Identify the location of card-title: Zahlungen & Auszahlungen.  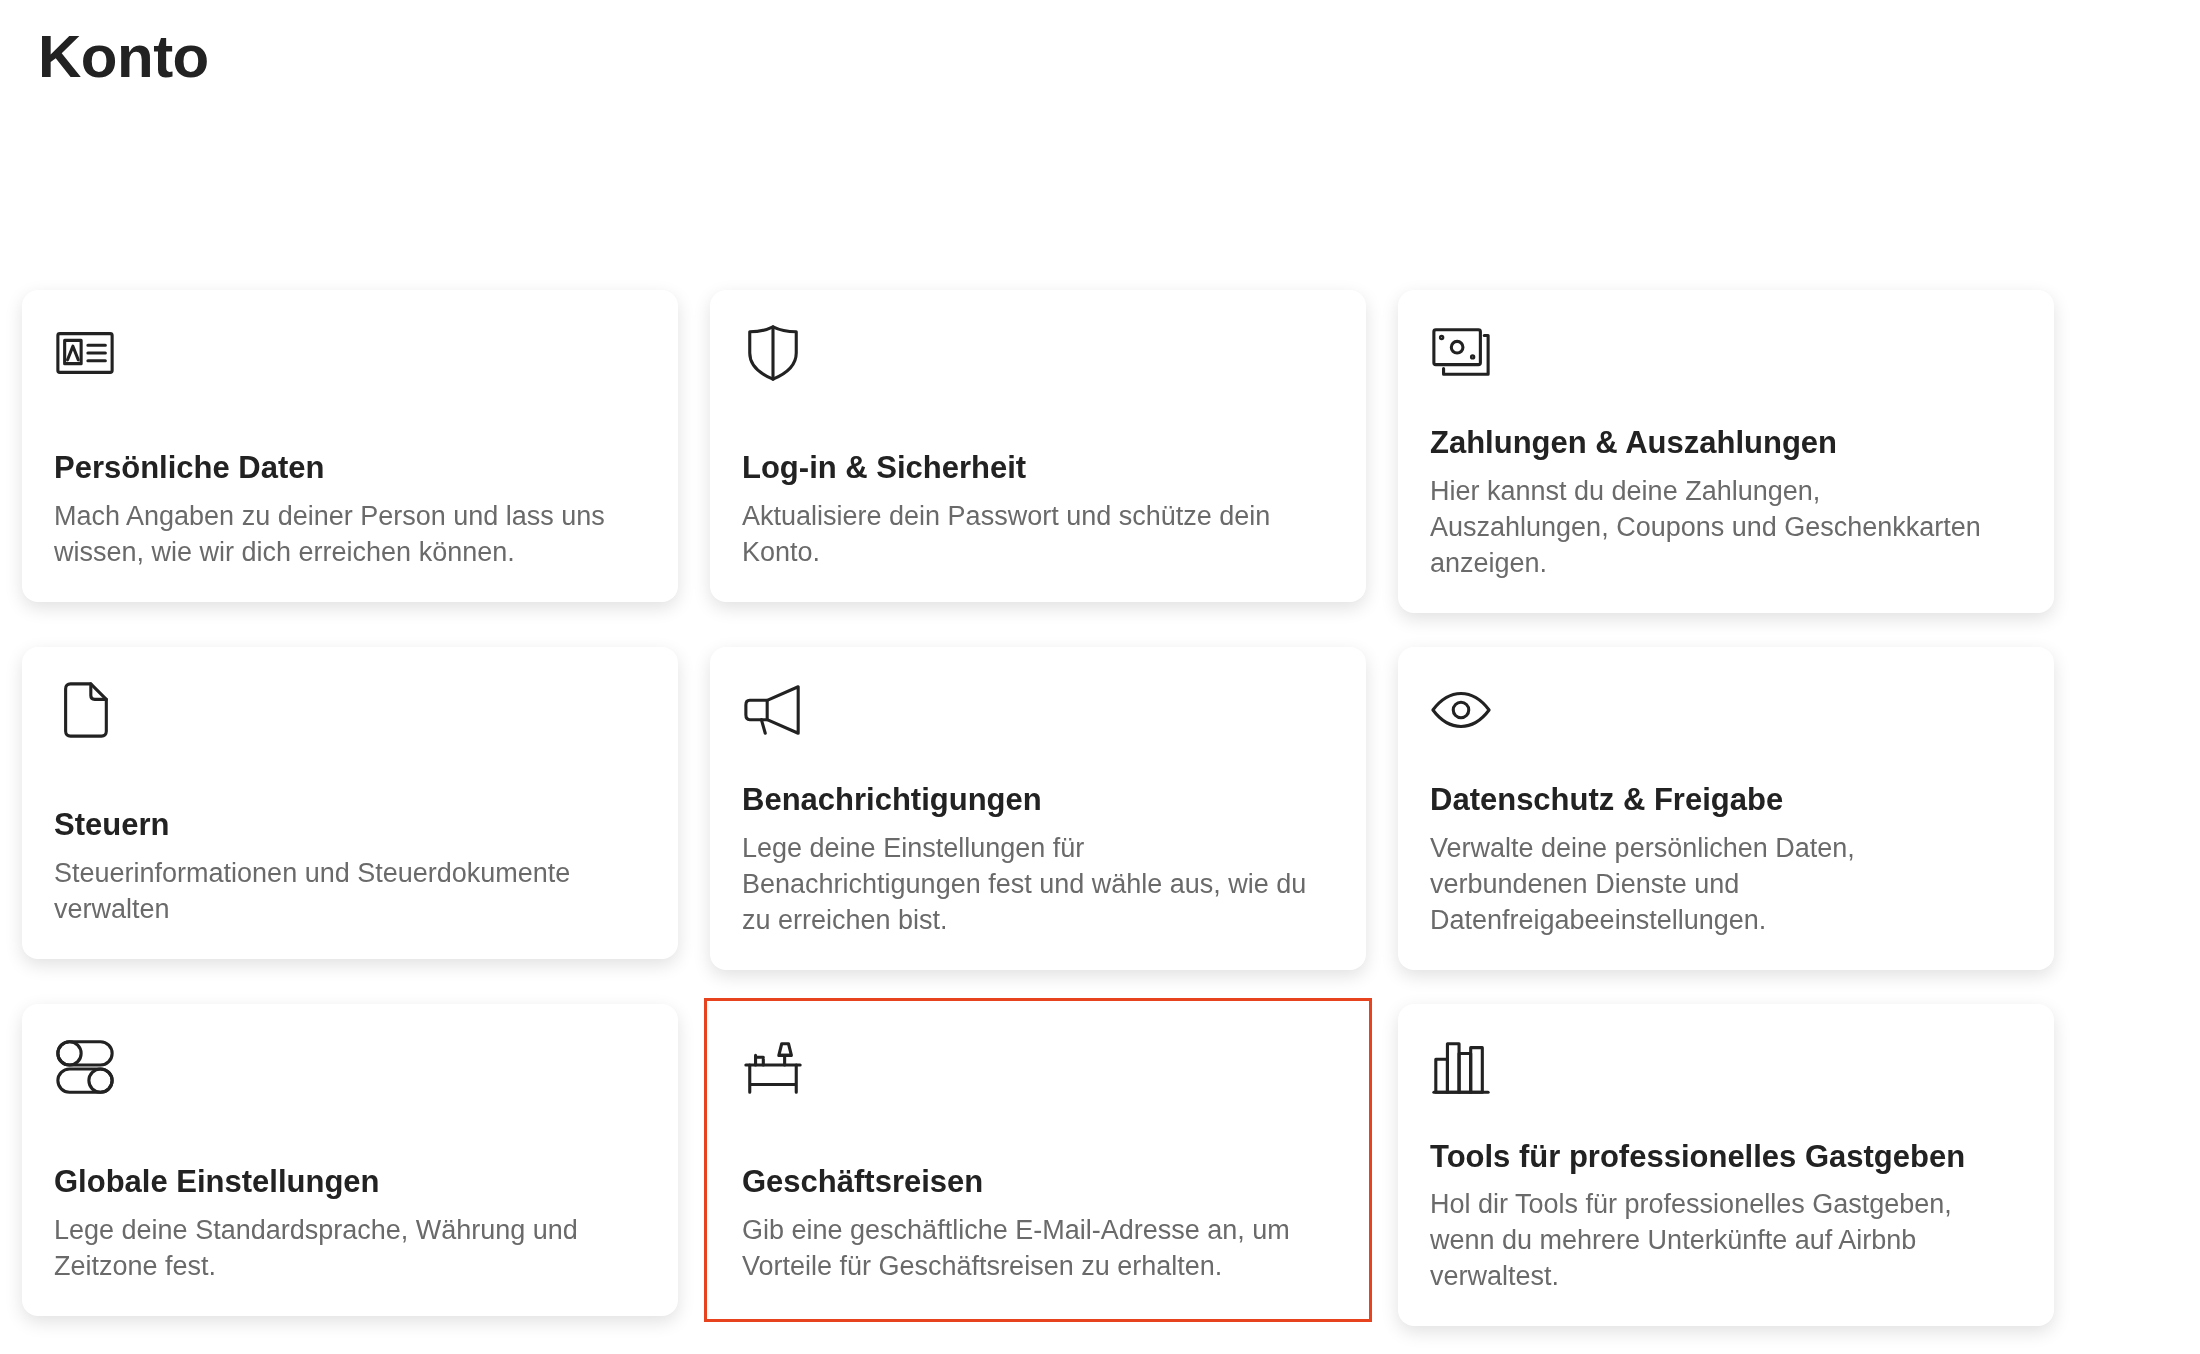
(1634, 443).